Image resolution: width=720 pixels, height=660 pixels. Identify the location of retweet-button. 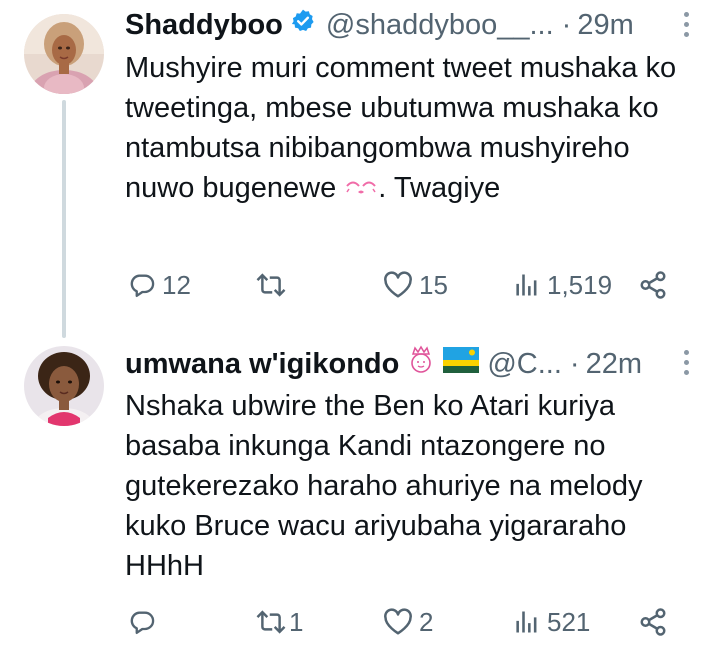
(274, 285).